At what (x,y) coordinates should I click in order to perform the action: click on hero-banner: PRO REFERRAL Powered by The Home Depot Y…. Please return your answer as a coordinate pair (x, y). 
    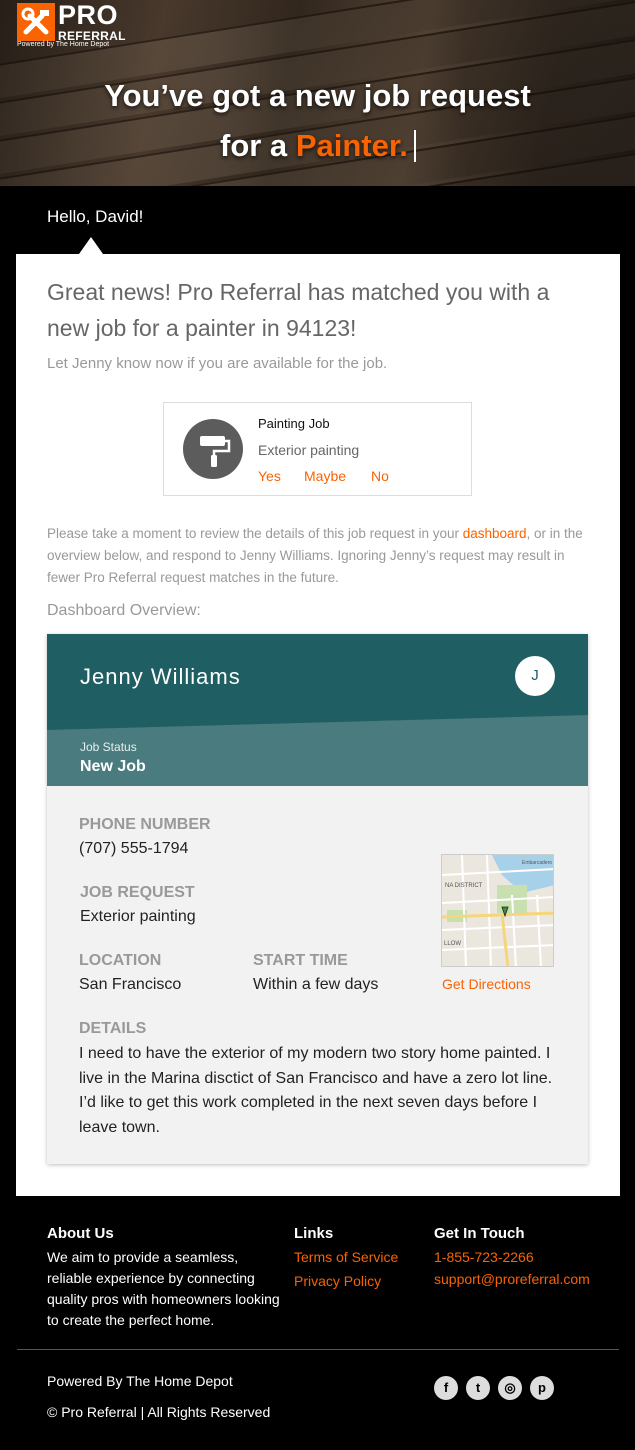
    Looking at the image, I should click on (317, 93).